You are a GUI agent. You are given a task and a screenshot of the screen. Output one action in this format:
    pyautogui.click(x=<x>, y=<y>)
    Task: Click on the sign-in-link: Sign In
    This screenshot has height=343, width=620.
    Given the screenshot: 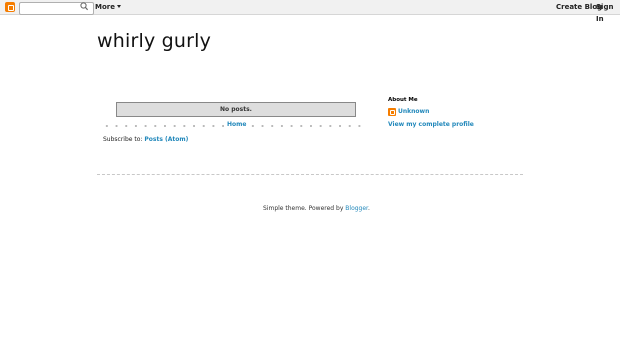 What is the action you would take?
    pyautogui.click(x=608, y=13)
    